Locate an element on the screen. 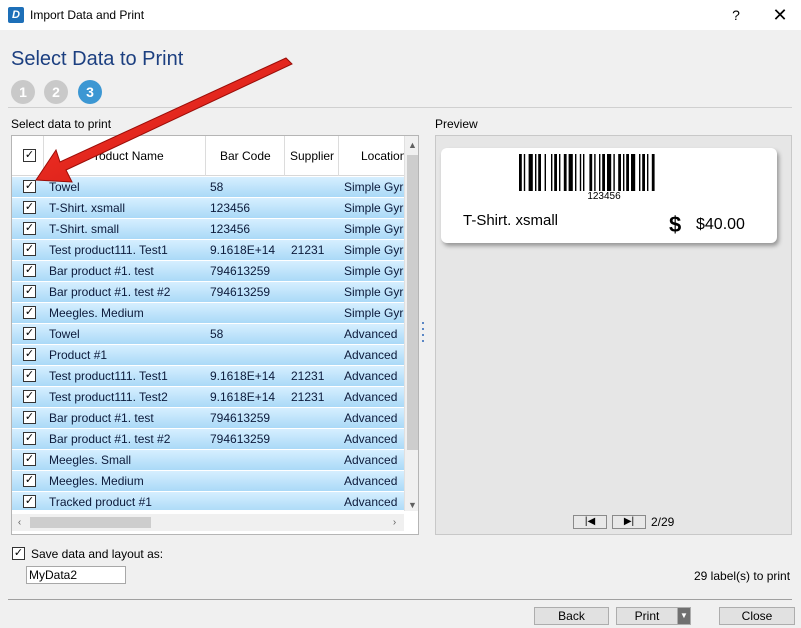 Image resolution: width=801 pixels, height=628 pixels. select-all-cell: ✓ is located at coordinates (28, 156).